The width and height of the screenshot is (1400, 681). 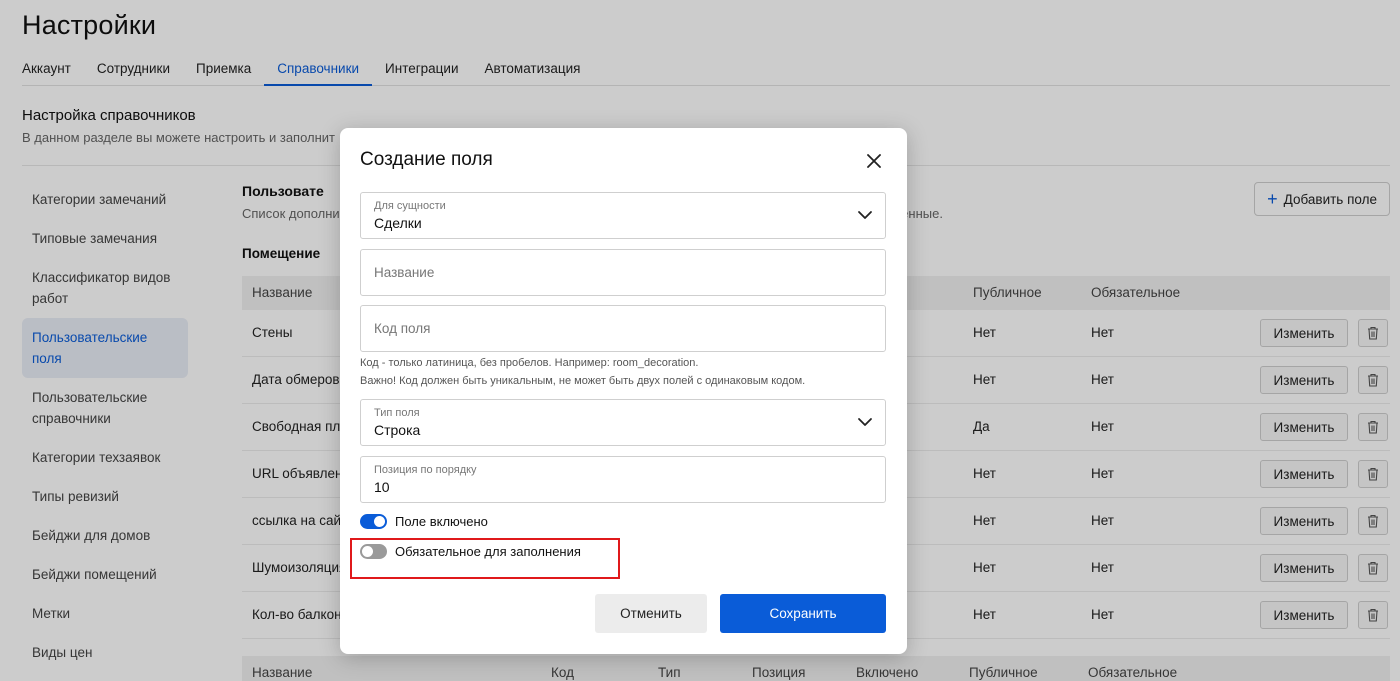 I want to click on position-value: 10, so click(x=382, y=487).